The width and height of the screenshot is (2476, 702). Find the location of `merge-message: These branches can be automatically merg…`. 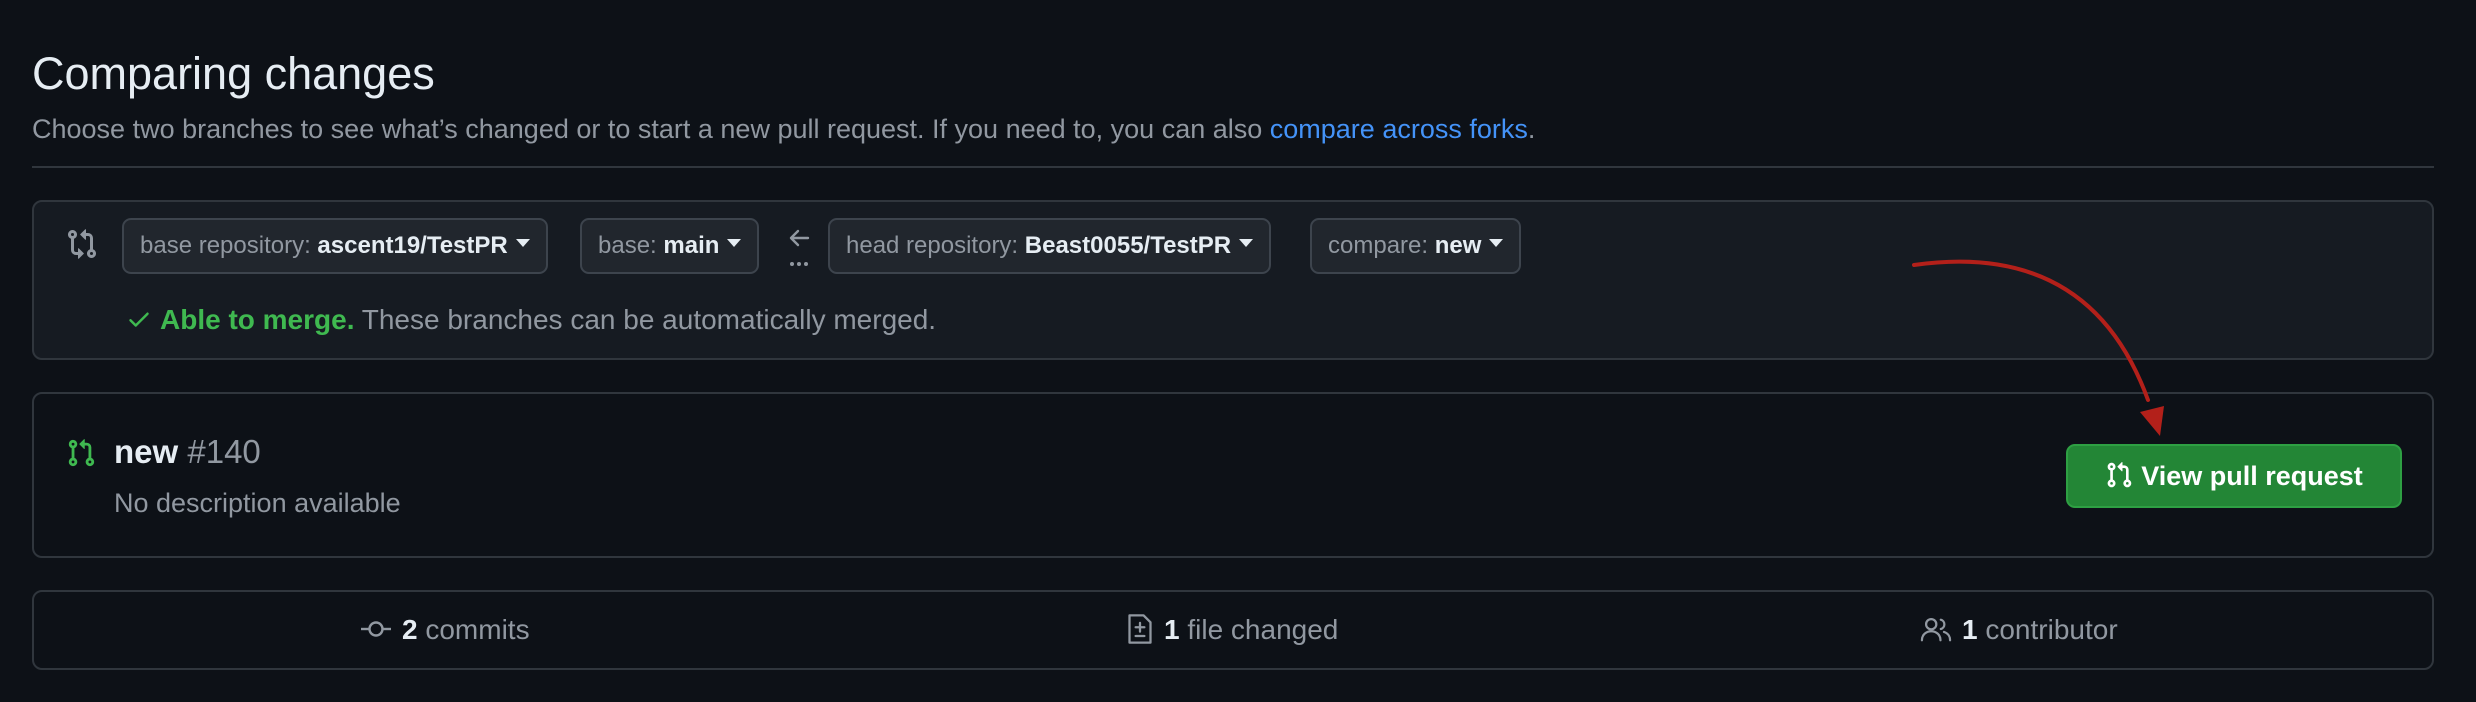

merge-message: These branches can be automatically merg… is located at coordinates (645, 319).